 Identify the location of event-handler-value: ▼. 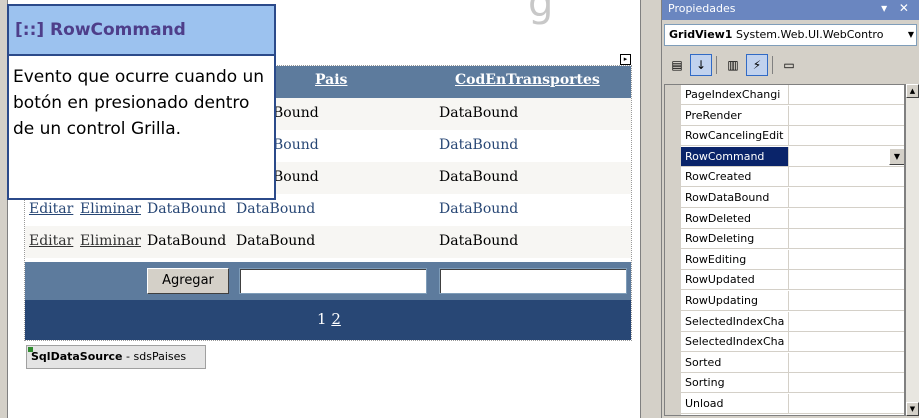
(847, 156).